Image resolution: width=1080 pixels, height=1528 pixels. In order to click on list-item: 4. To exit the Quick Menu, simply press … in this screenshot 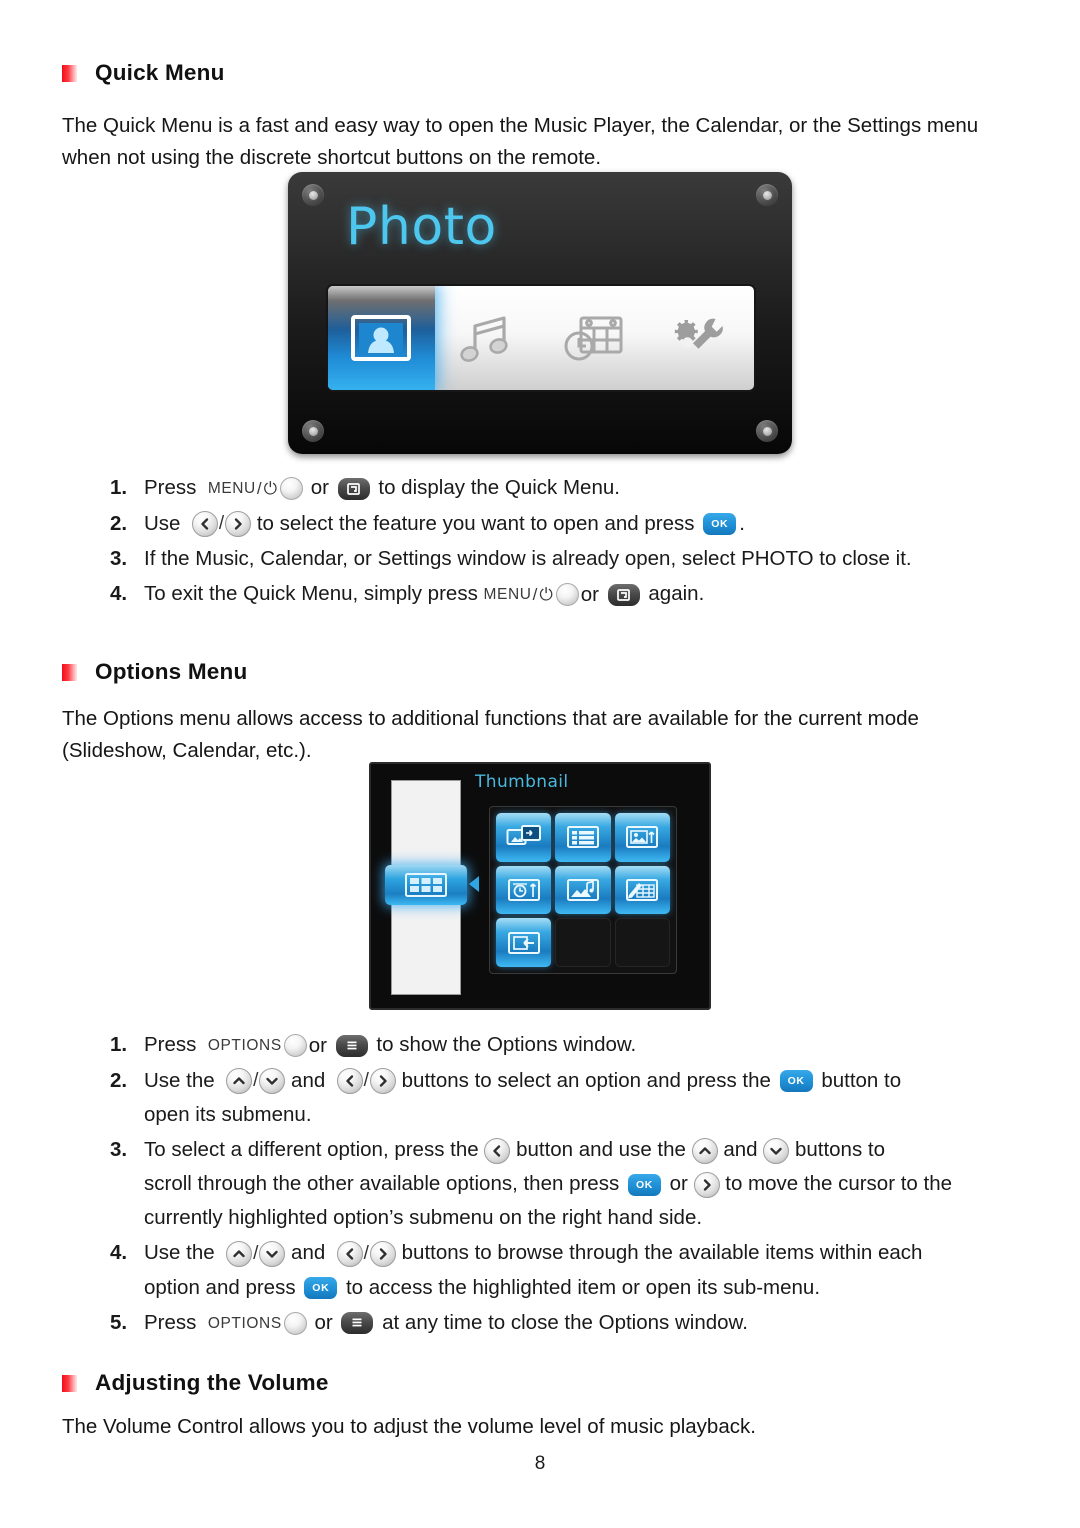, I will do `click(570, 594)`.